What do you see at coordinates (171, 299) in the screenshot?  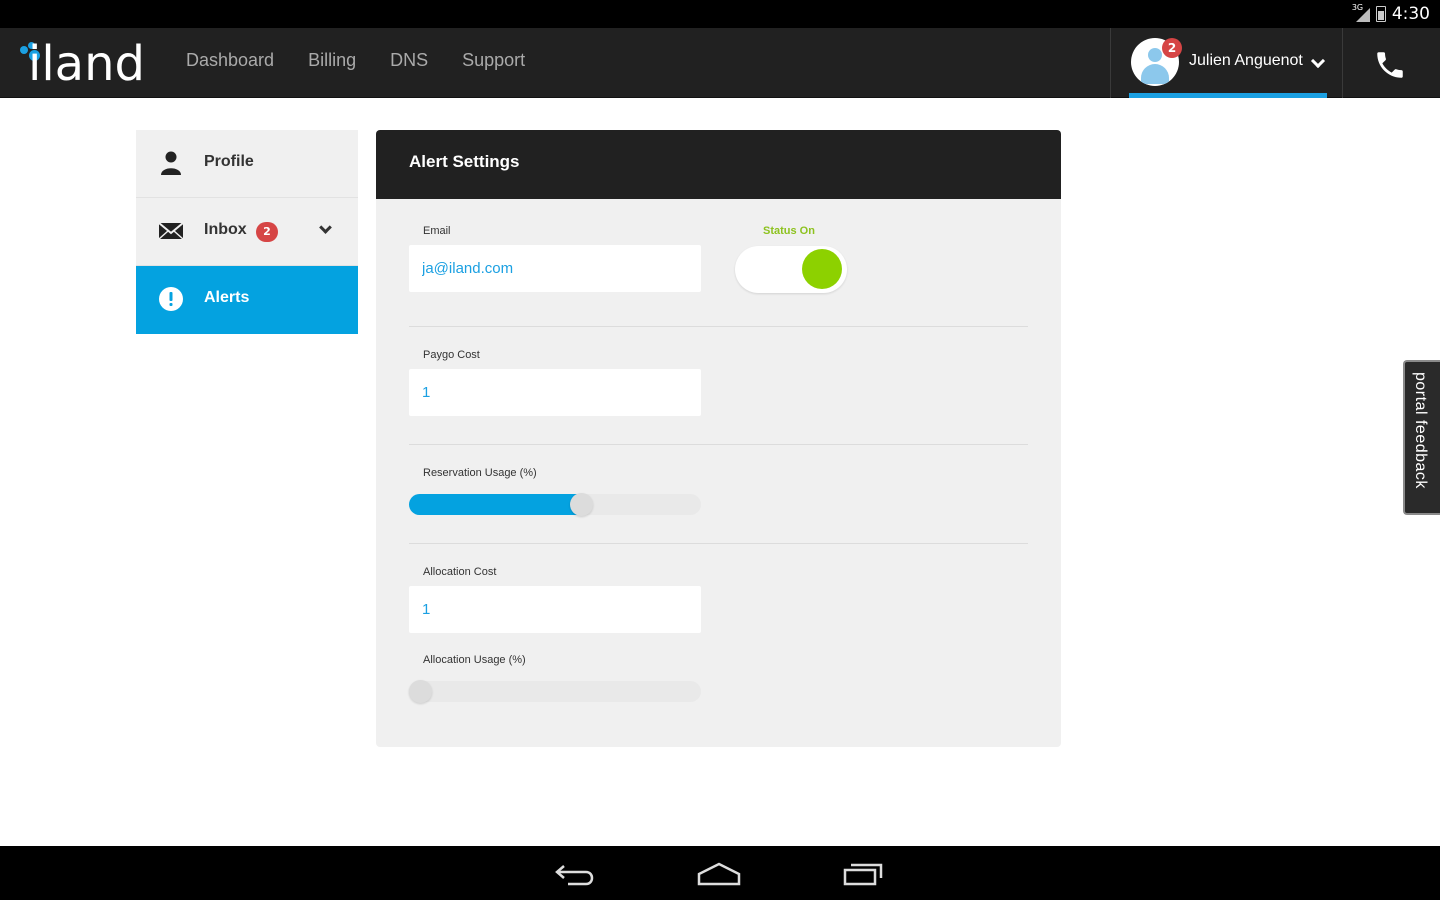 I see `alert-icon` at bounding box center [171, 299].